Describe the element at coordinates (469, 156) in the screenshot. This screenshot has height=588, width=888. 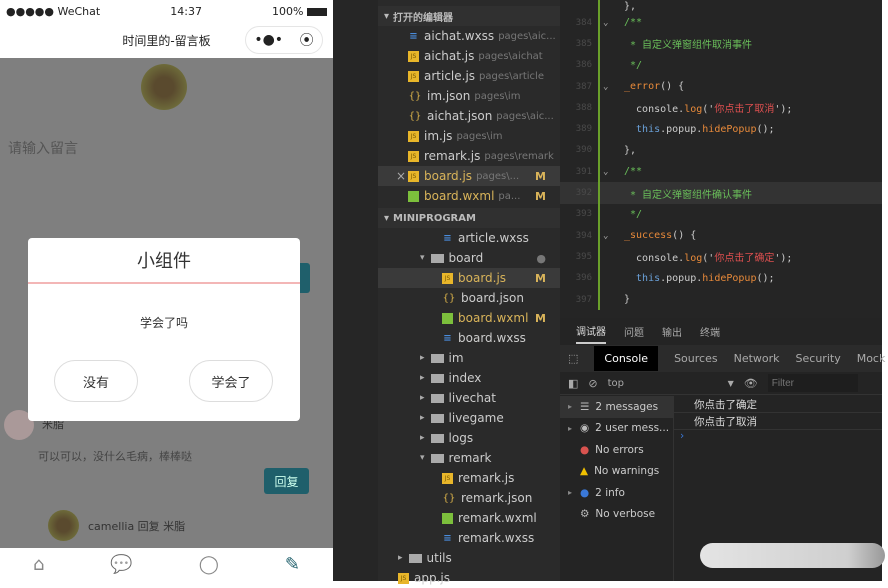
I see `open-editor-item: JS remark.js pages\remark` at that location.